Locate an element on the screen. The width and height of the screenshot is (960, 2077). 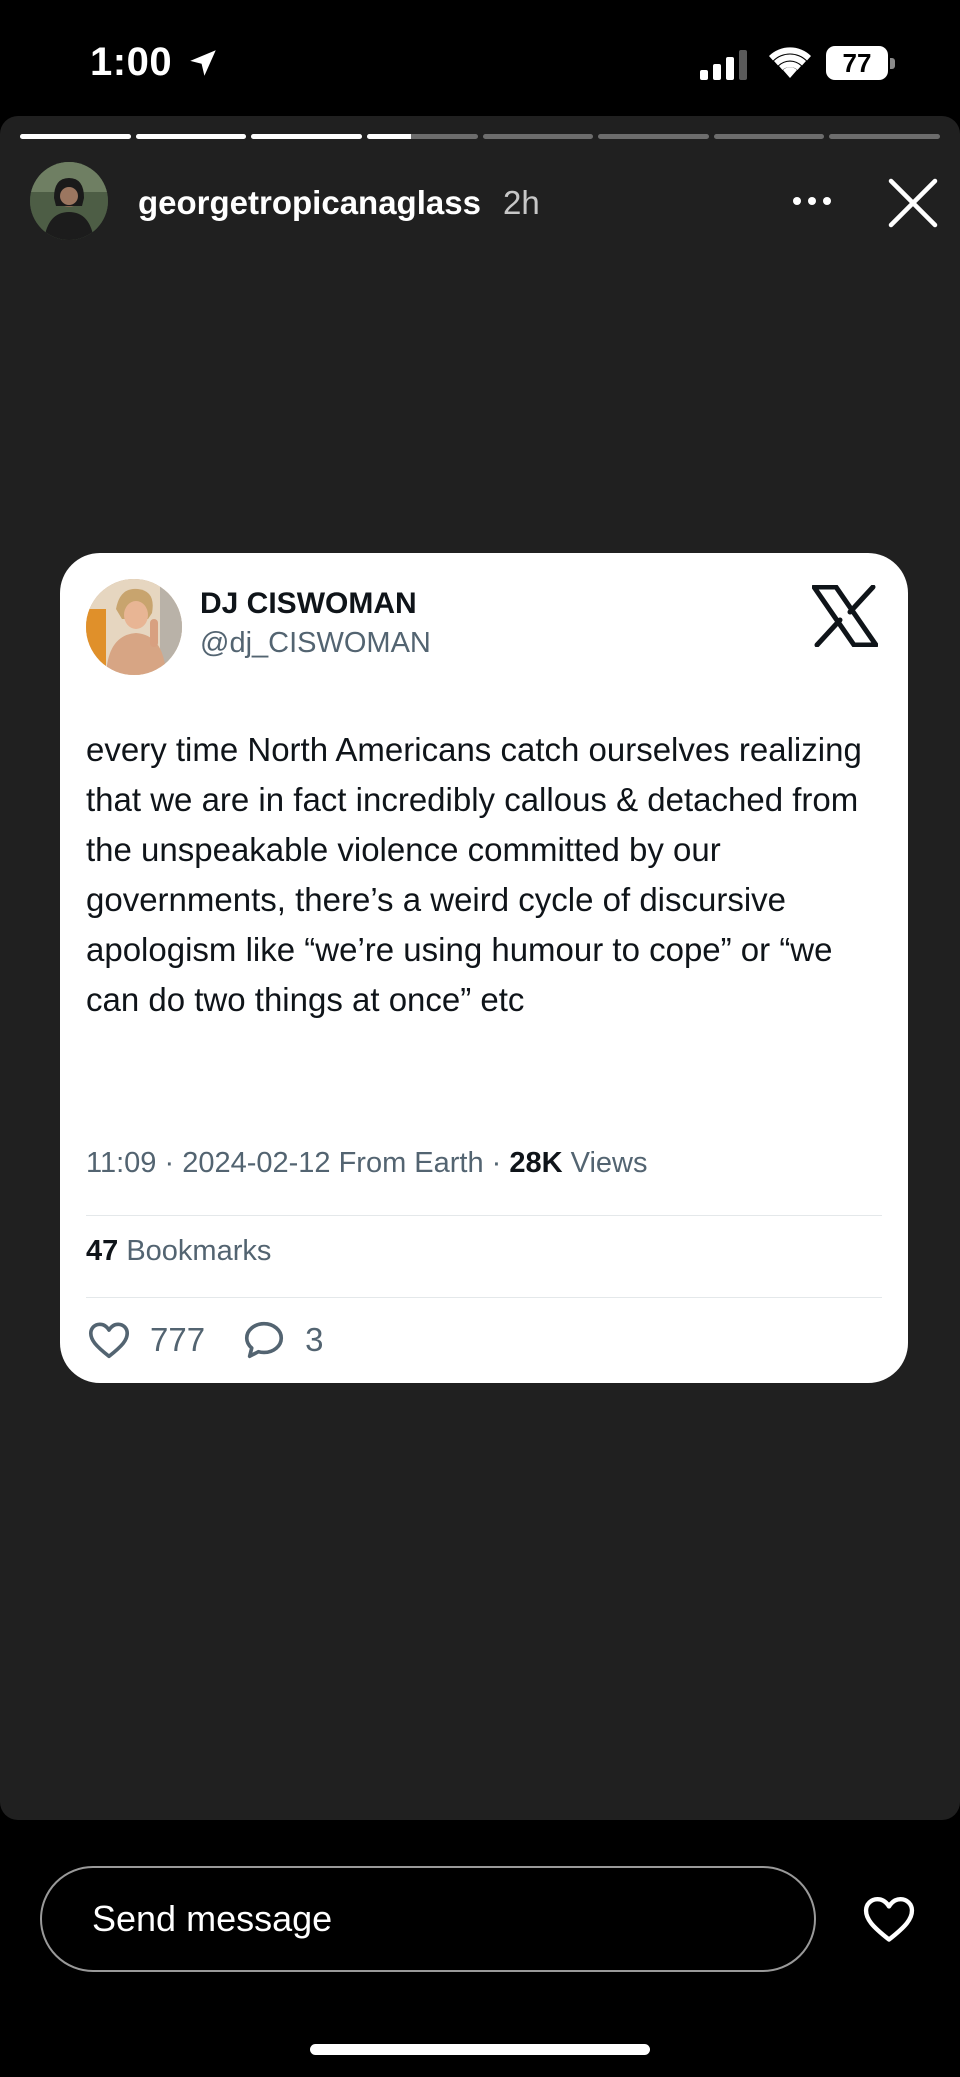
cellular-signal-icon is located at coordinates (723, 65).